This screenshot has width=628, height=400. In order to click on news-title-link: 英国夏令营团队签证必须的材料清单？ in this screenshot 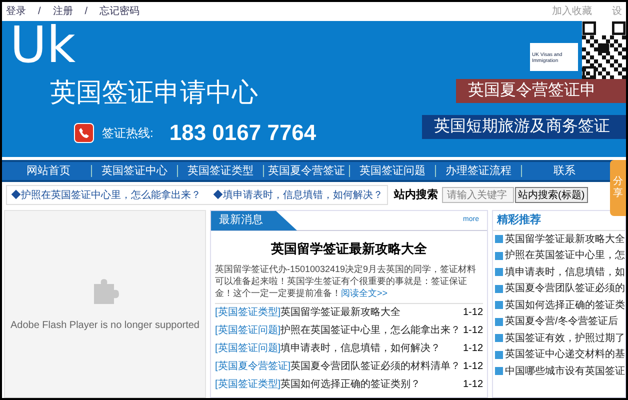, I will do `click(375, 366)`.